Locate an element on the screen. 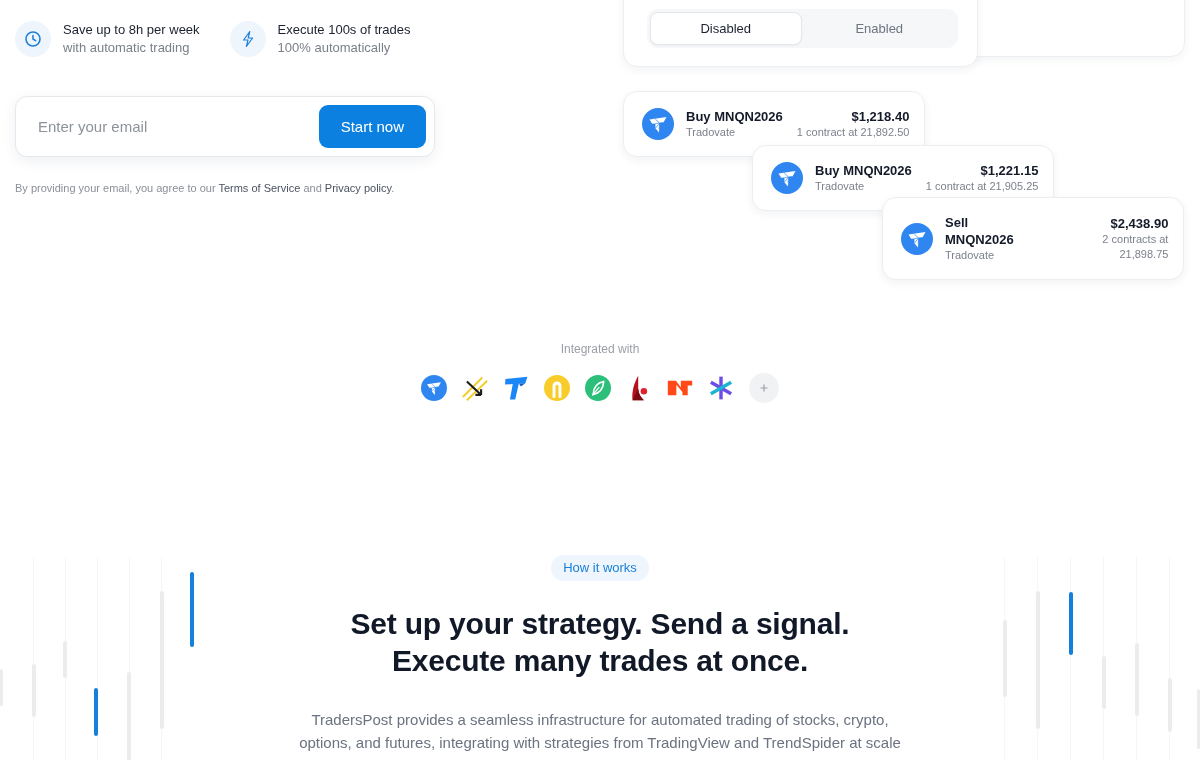 The image size is (1200, 760). toggle-option: Disabled is located at coordinates (726, 28).